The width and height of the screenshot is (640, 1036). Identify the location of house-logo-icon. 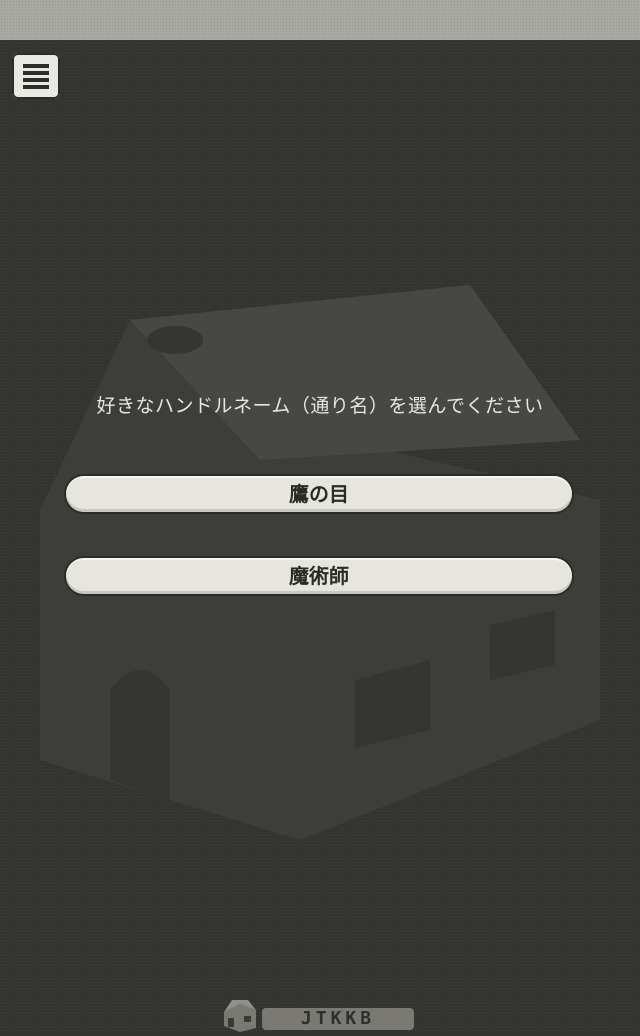
(240, 1016).